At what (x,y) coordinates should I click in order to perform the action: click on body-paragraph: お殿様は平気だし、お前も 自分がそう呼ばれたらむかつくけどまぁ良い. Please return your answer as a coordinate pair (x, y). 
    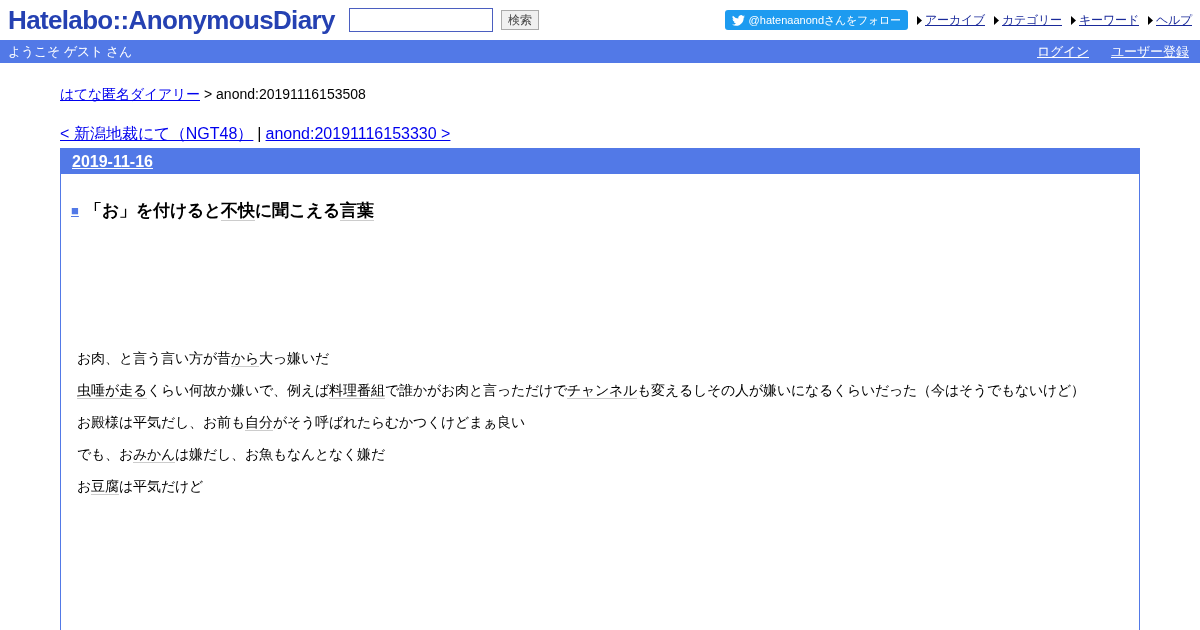
    Looking at the image, I should click on (301, 422).